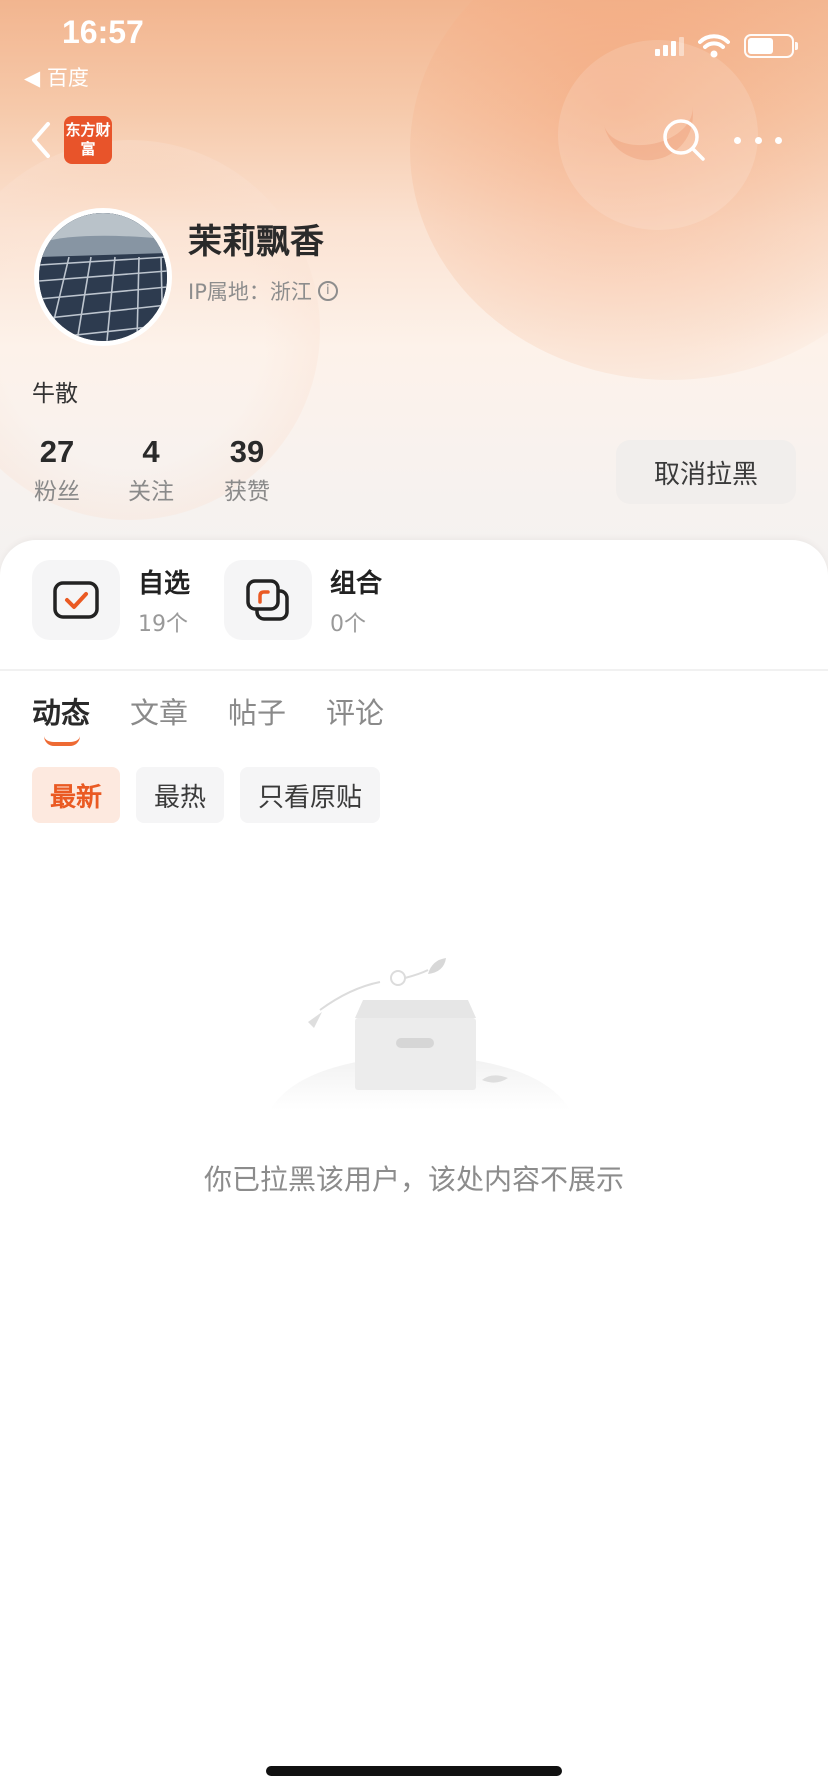  What do you see at coordinates (706, 472) in the screenshot?
I see `unblock-button: 取消拉黑` at bounding box center [706, 472].